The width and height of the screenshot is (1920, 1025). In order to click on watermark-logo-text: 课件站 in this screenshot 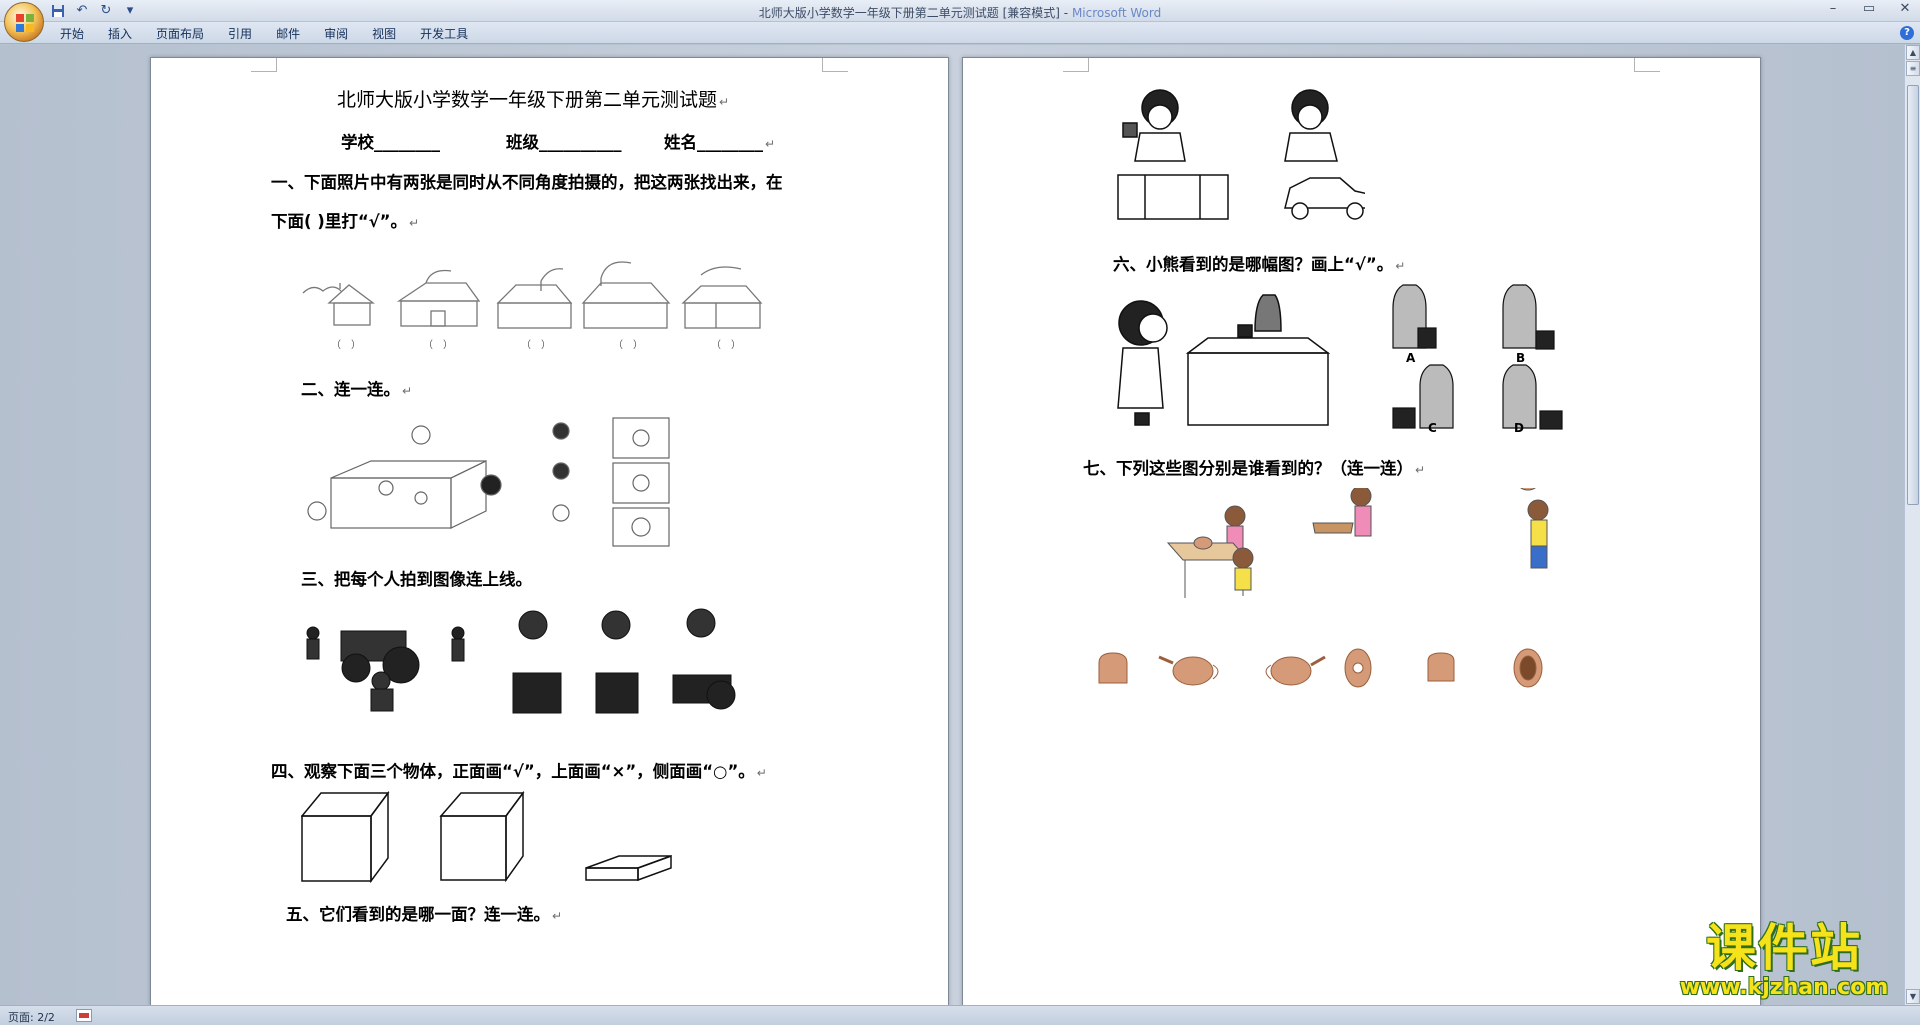, I will do `click(1784, 948)`.